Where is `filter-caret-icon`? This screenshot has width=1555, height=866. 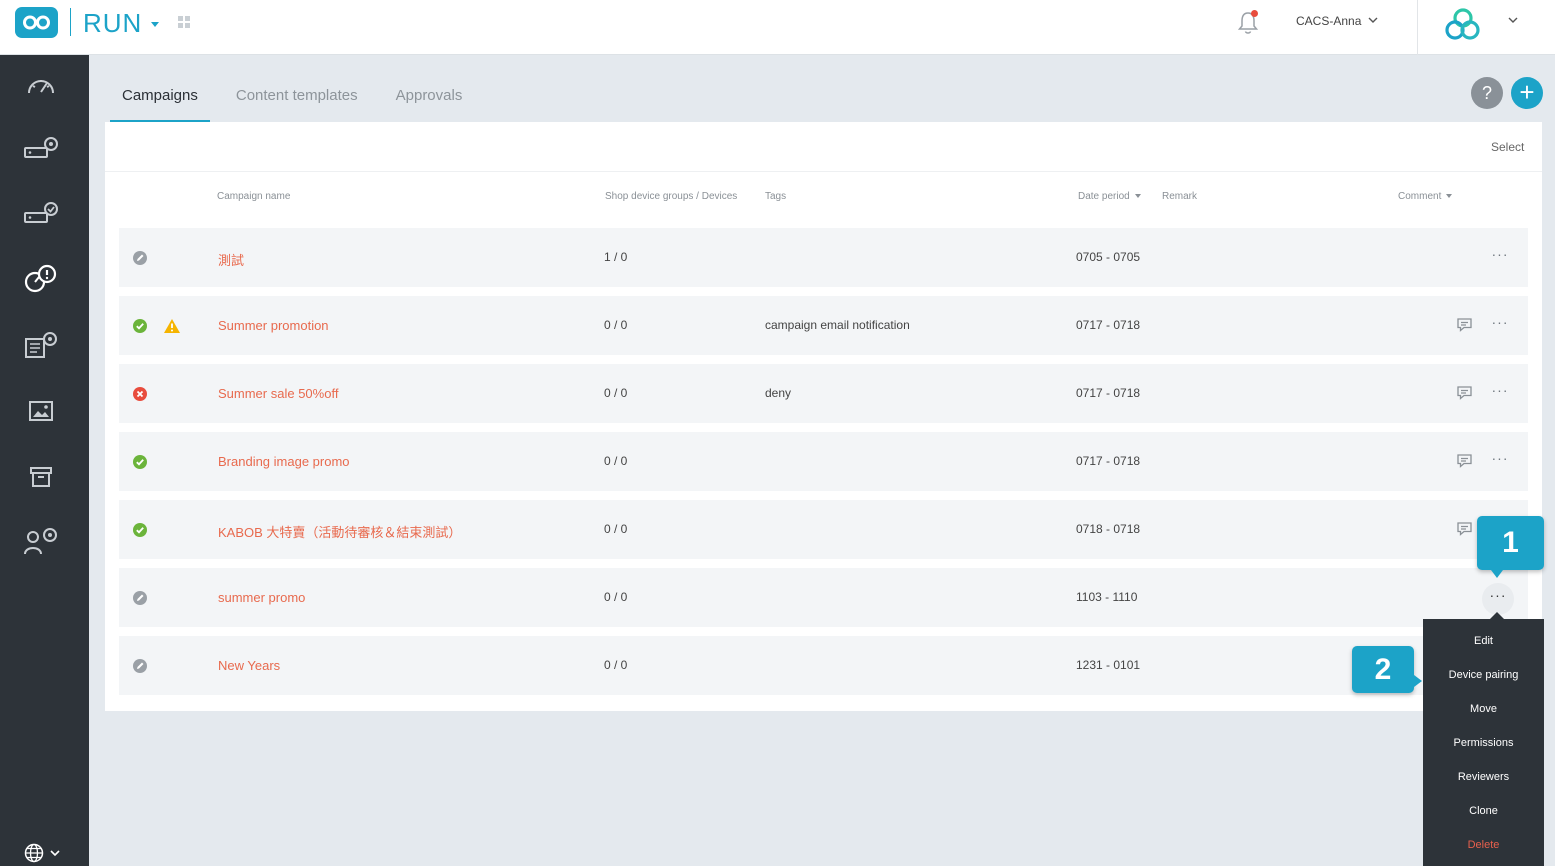
filter-caret-icon is located at coordinates (1449, 196).